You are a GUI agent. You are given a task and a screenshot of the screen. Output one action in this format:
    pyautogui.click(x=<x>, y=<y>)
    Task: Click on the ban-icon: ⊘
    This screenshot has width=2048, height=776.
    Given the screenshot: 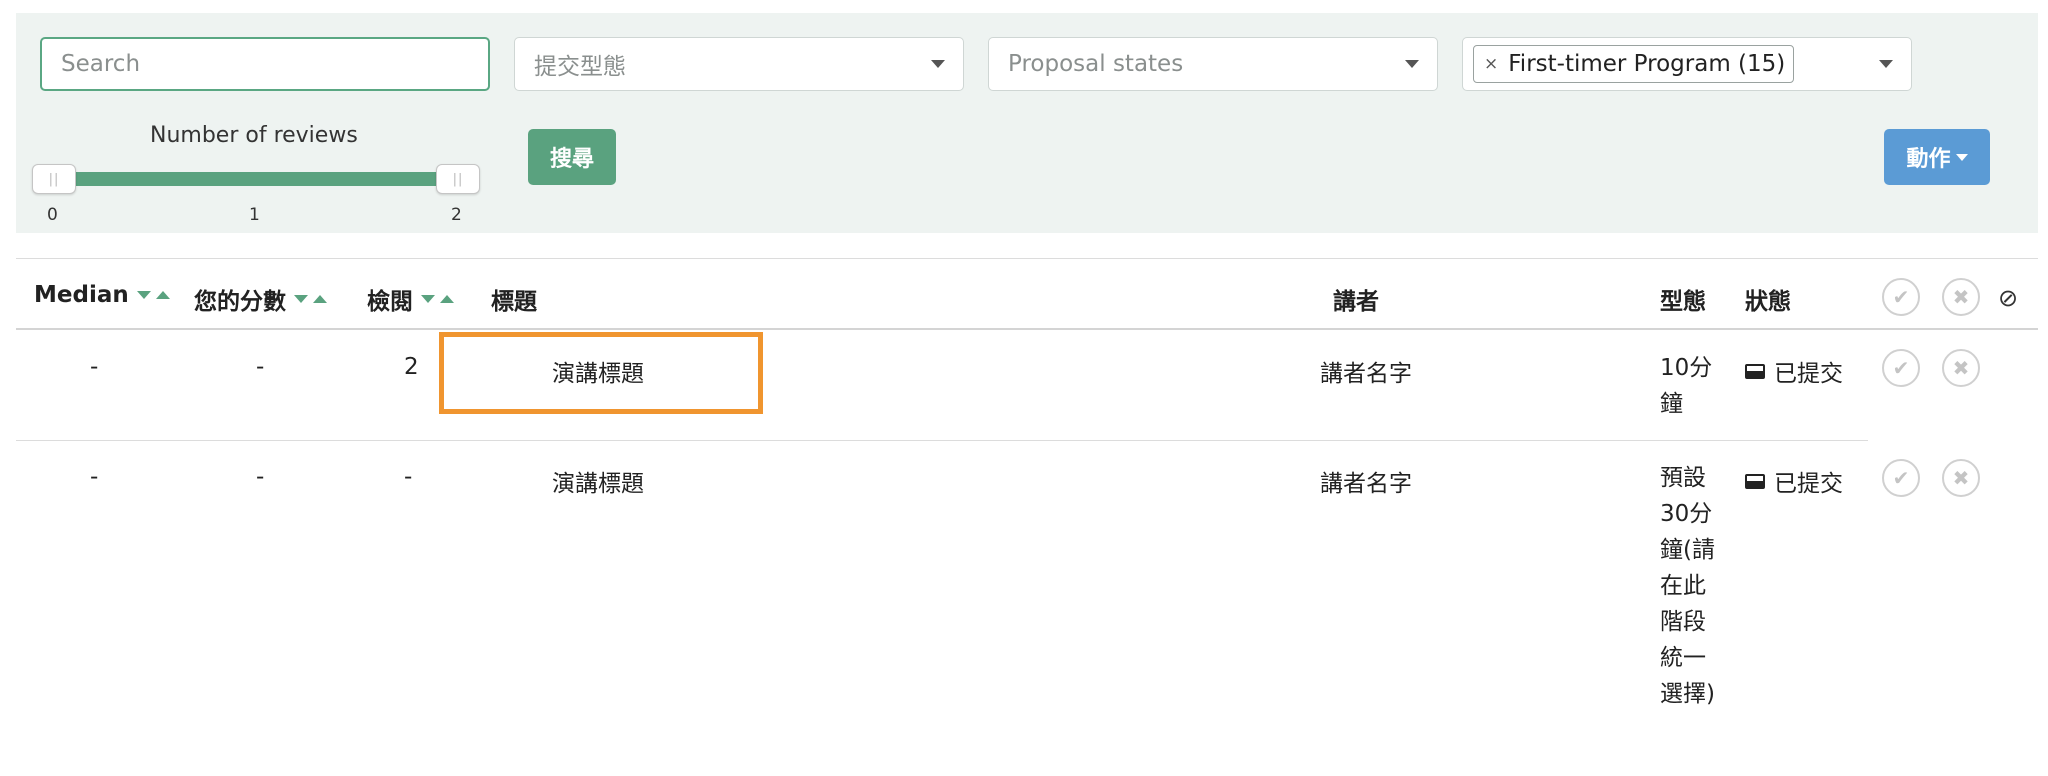 What is the action you would take?
    pyautogui.click(x=2008, y=298)
    